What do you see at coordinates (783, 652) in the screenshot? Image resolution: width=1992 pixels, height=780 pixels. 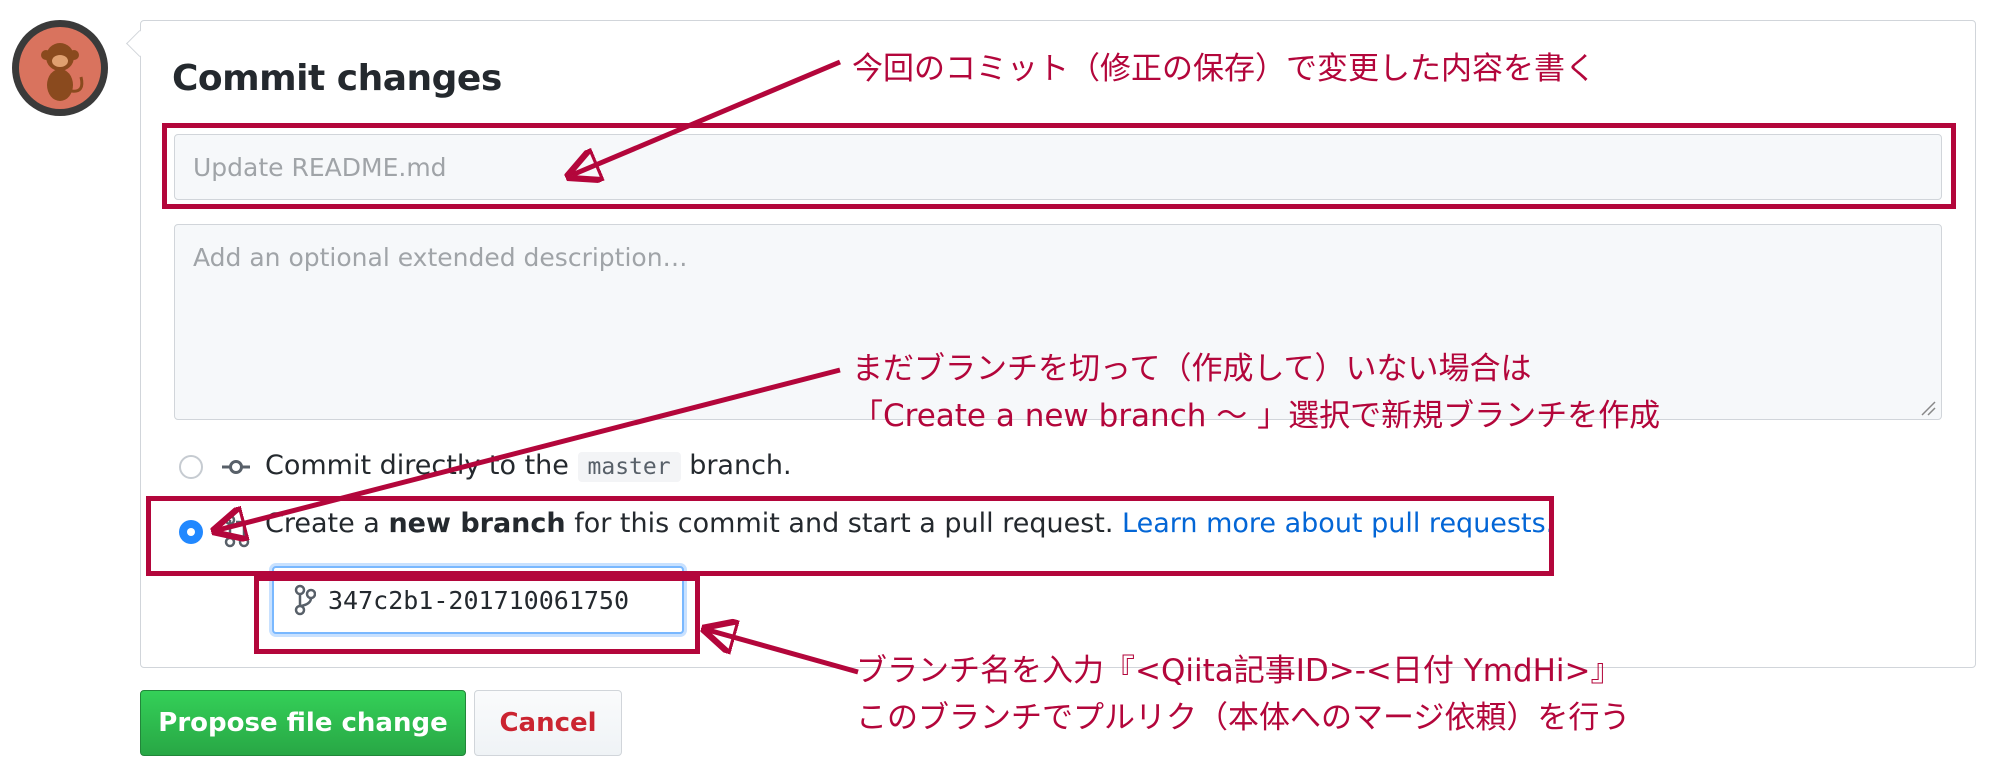 I see `arrow-to-branch-name` at bounding box center [783, 652].